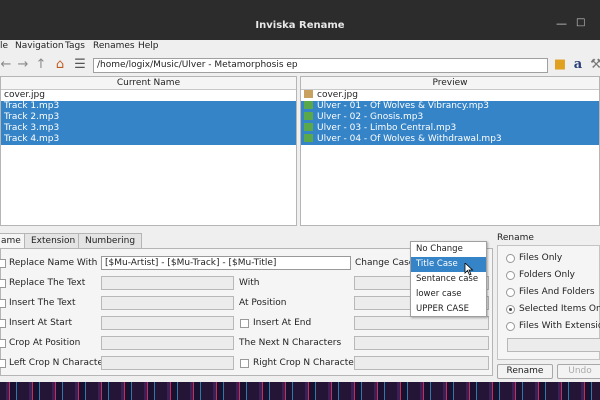 The image size is (600, 400). Describe the element at coordinates (75, 46) in the screenshot. I see `menu-tags: Tags` at that location.